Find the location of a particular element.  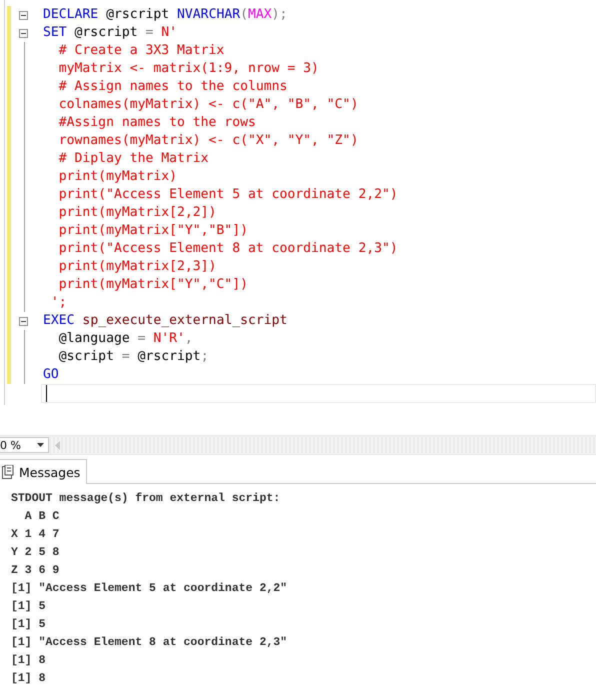

code-line: print("Access Element 5 at coordinate 2,2") is located at coordinates (228, 195).